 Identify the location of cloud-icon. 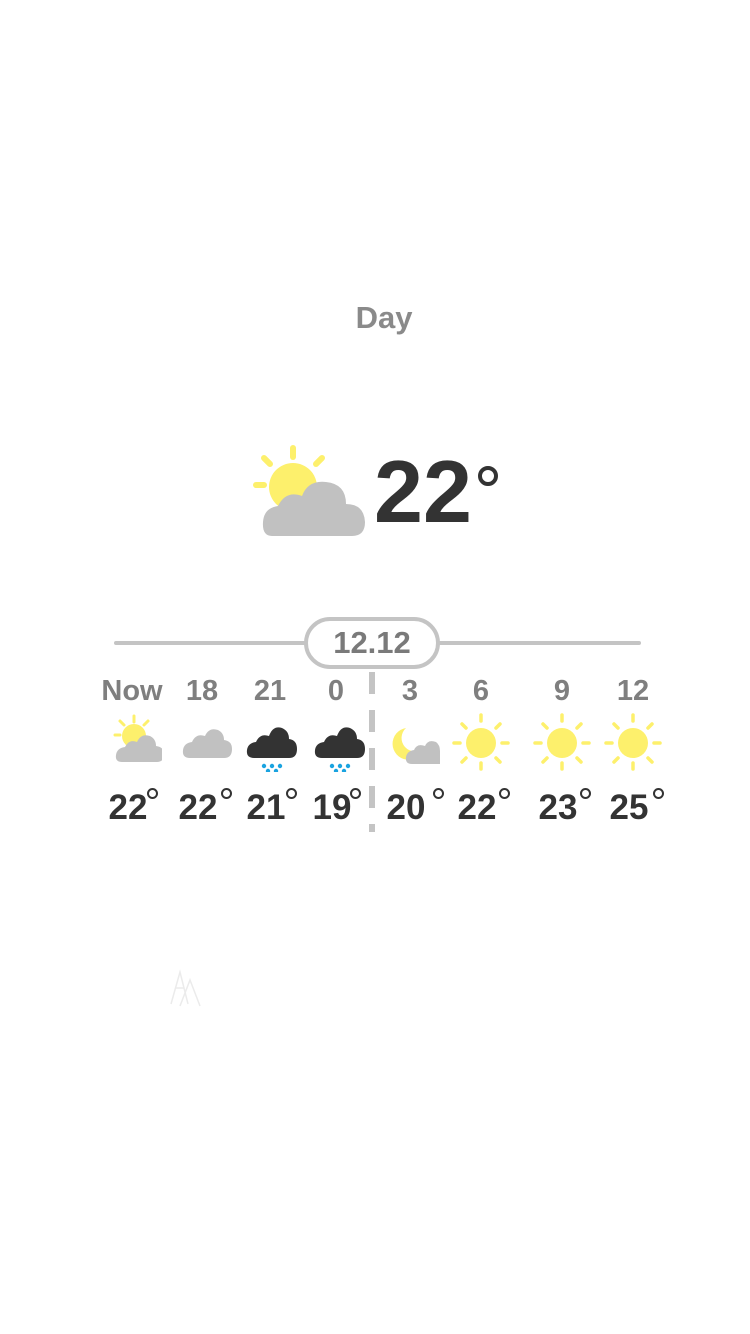
(207, 743).